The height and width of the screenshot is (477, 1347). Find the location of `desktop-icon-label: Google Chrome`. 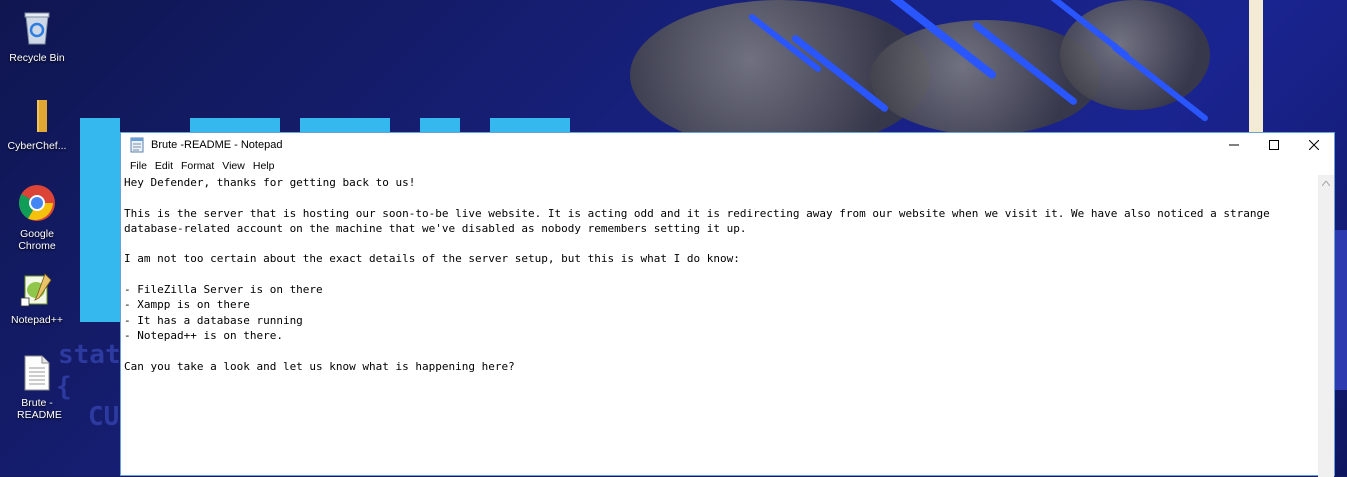

desktop-icon-label: Google Chrome is located at coordinates (37, 240).